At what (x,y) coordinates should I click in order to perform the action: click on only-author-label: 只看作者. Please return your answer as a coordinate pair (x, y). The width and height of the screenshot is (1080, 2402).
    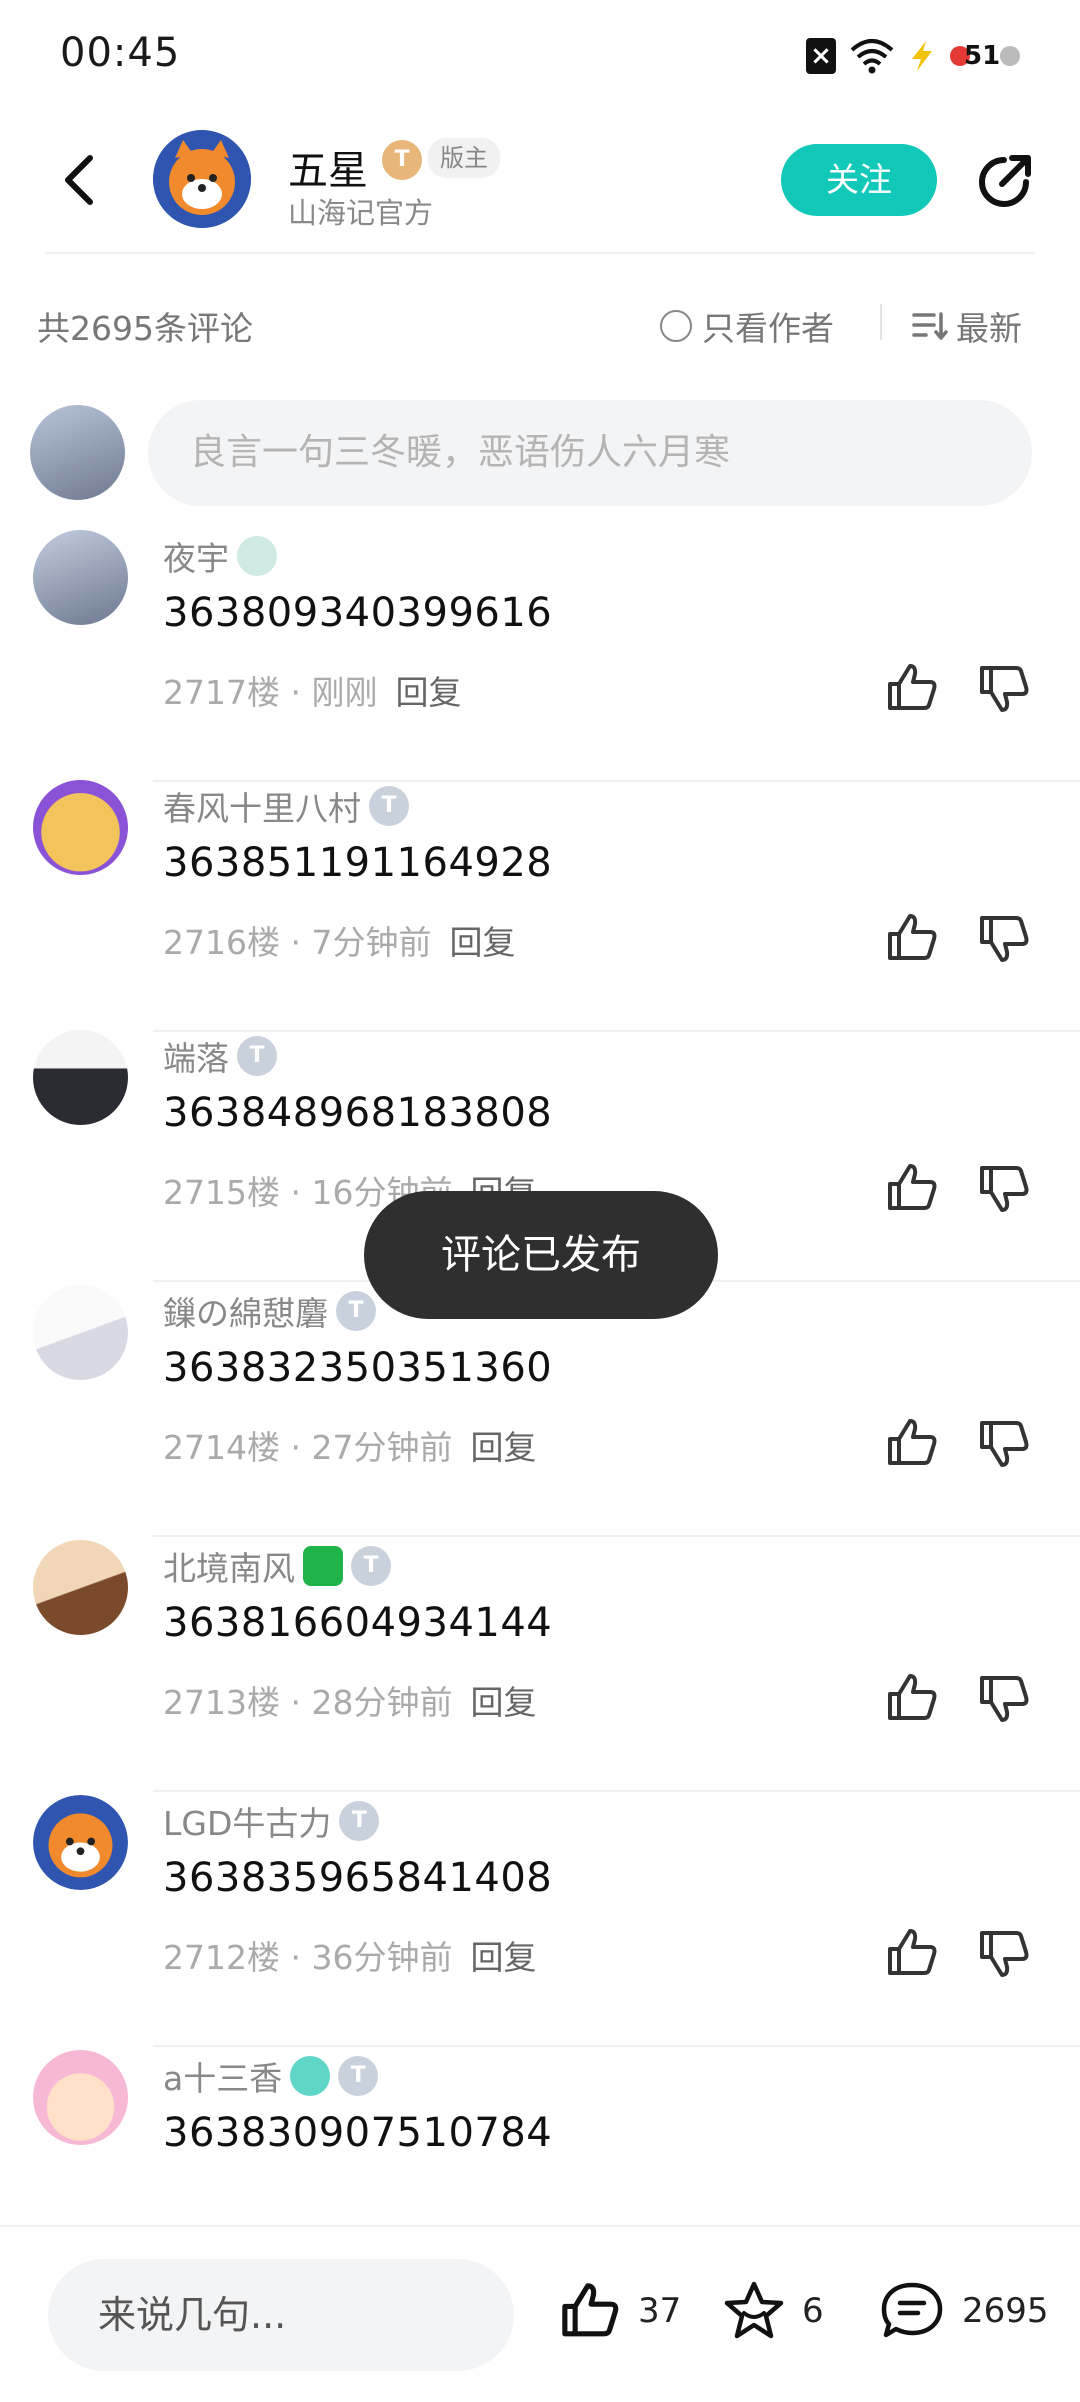
    Looking at the image, I should click on (768, 328).